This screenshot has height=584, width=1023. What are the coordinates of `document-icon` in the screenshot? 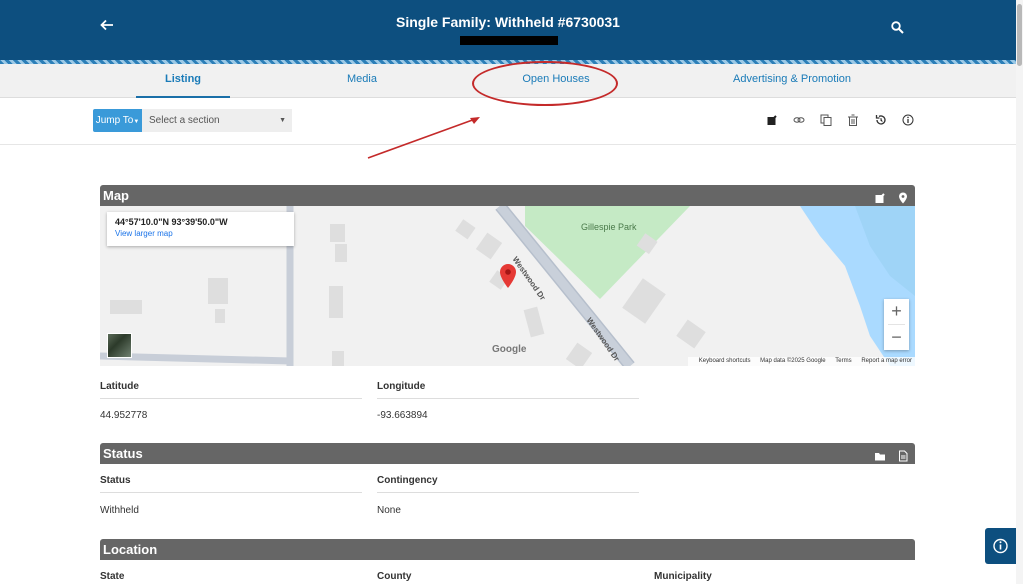 It's located at (903, 456).